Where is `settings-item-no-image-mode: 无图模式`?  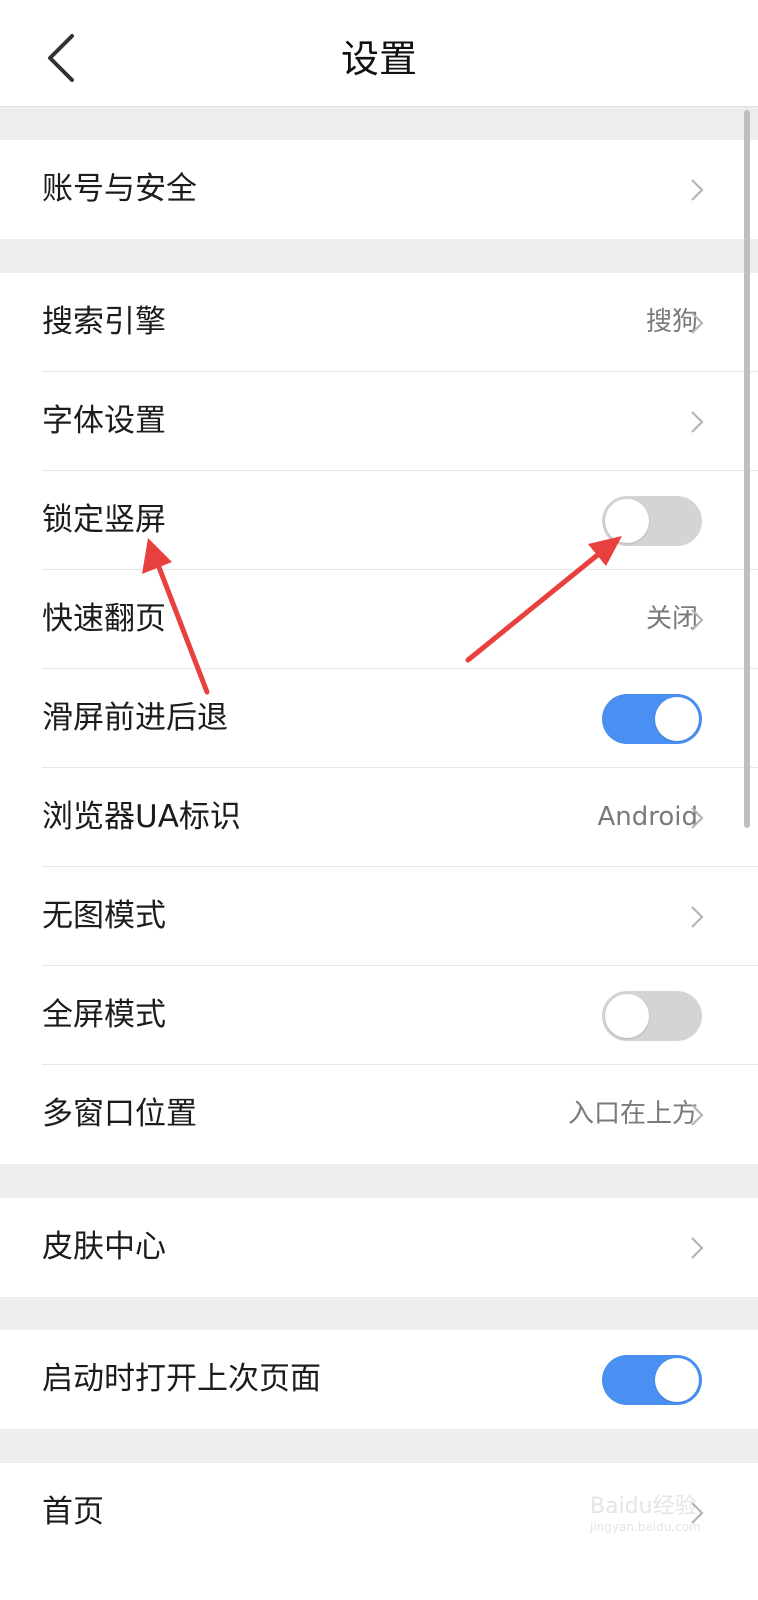 settings-item-no-image-mode: 无图模式 is located at coordinates (379, 916).